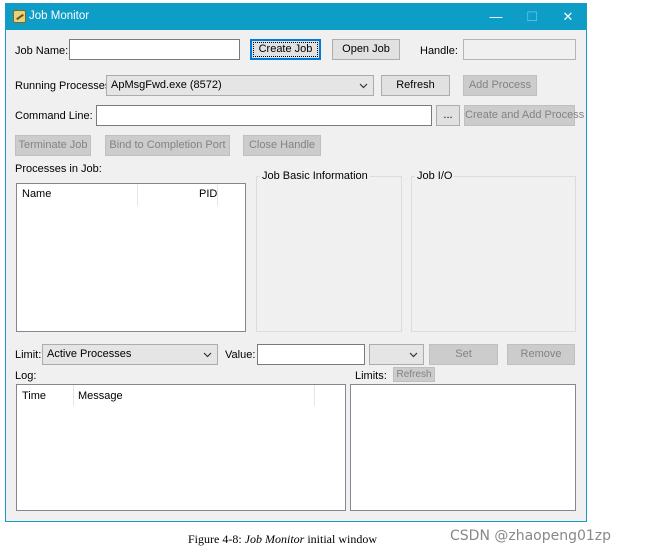 The height and width of the screenshot is (557, 647). Describe the element at coordinates (28, 355) in the screenshot. I see `limit-label: Limit:` at that location.